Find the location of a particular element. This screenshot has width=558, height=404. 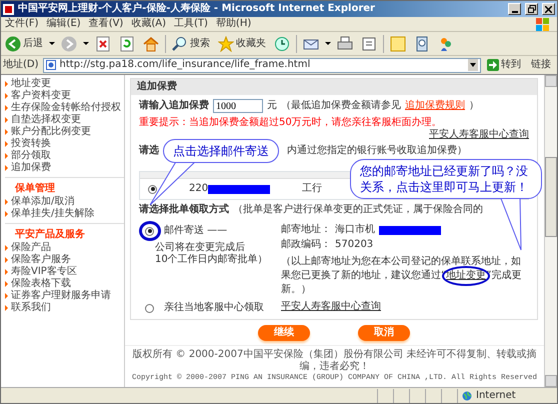

address-field: http://stg.pa18.com/life_insurance/life_frame.html is located at coordinates (261, 65).